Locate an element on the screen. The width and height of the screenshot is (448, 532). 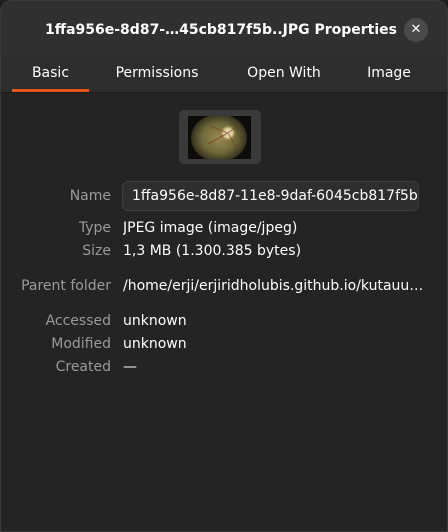
name-label: Name is located at coordinates (90, 196).